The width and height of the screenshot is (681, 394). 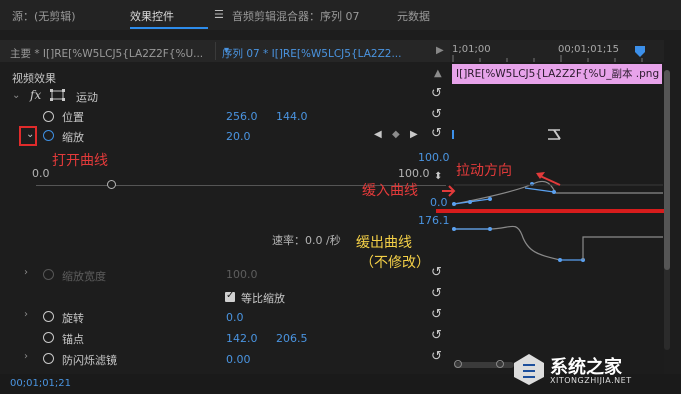 What do you see at coordinates (235, 317) in the screenshot?
I see `rotation-value: 0.0` at bounding box center [235, 317].